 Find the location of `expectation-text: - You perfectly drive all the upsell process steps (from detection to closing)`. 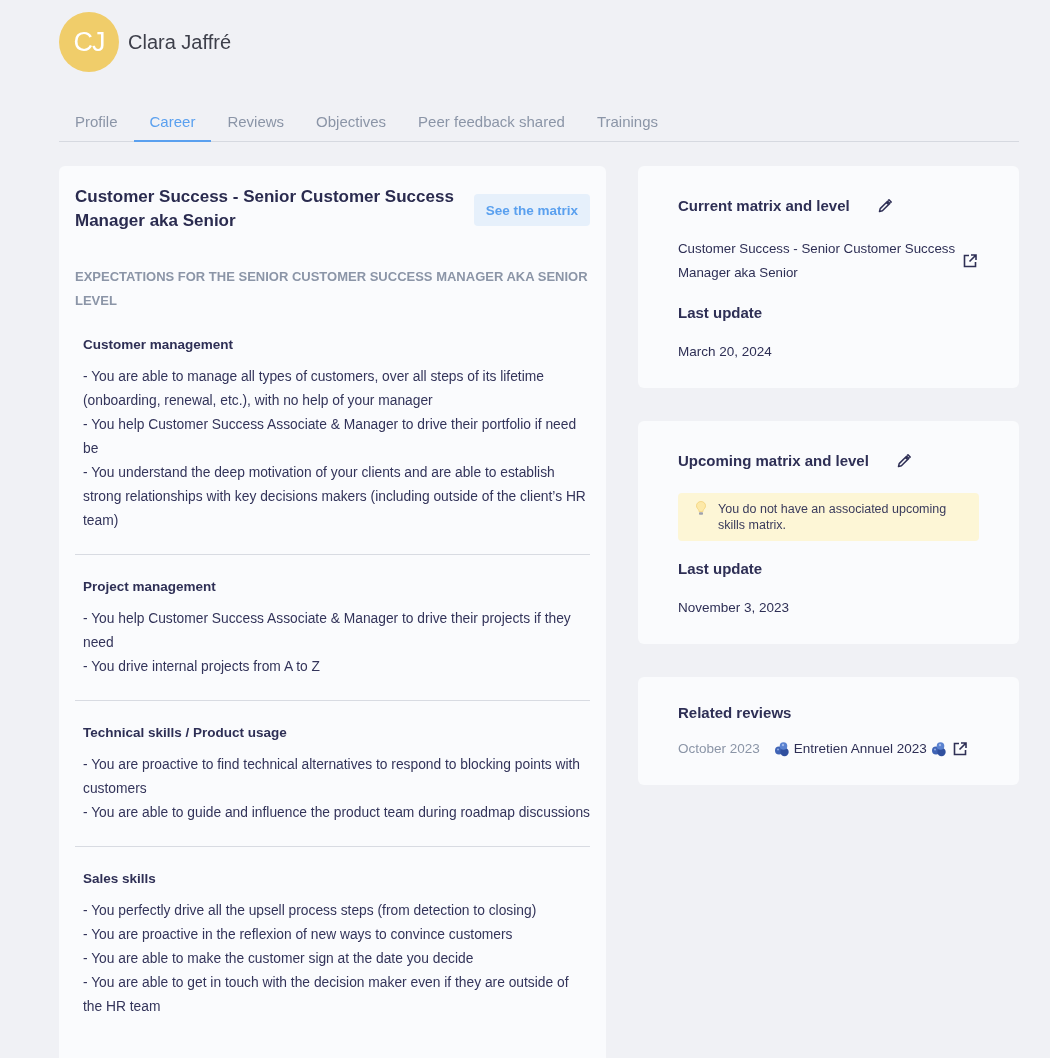

expectation-text: - You perfectly drive all the upsell process steps (from detection to closing) is located at coordinates (310, 911).